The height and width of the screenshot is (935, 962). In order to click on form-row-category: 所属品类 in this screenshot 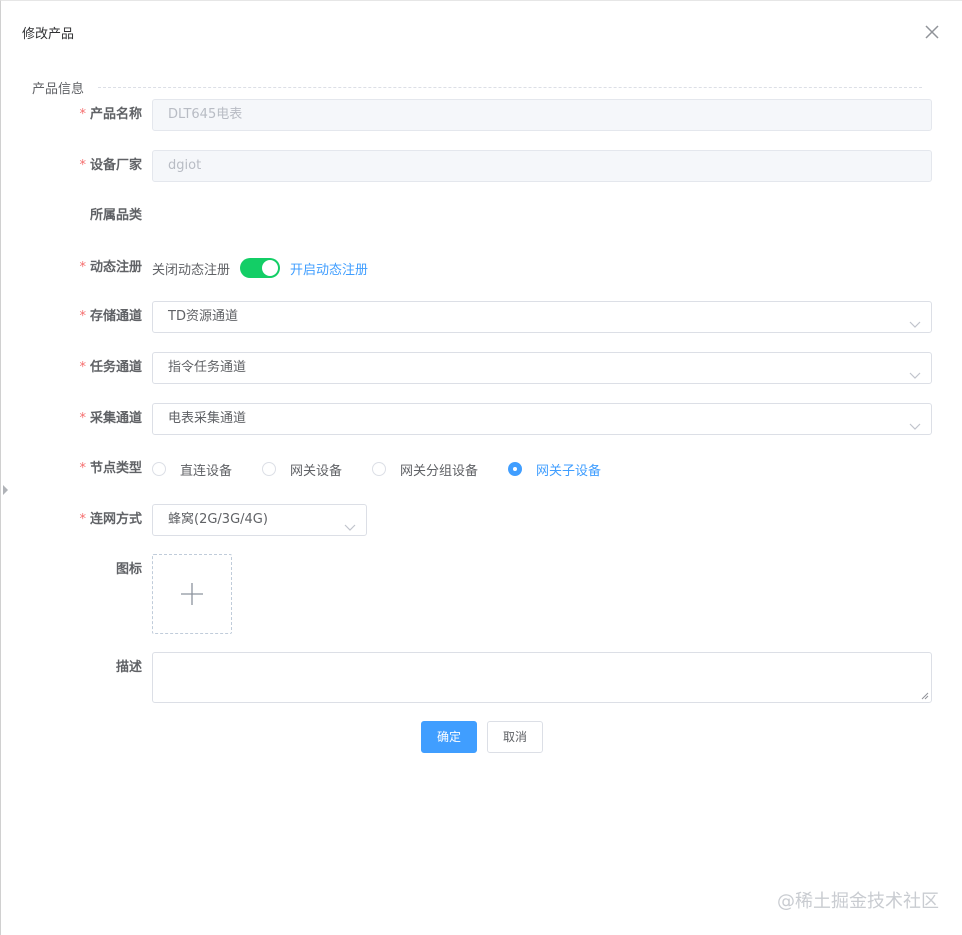, I will do `click(481, 216)`.